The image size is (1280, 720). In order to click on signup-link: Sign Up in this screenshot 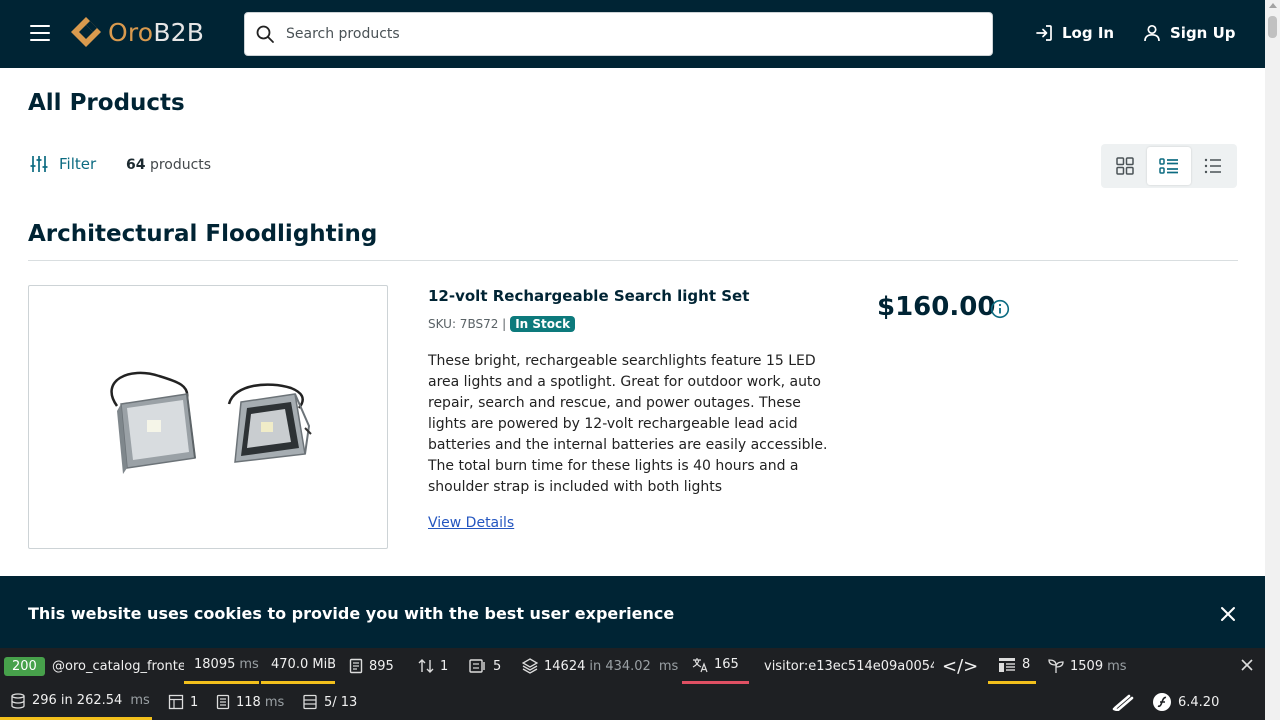, I will do `click(1189, 33)`.